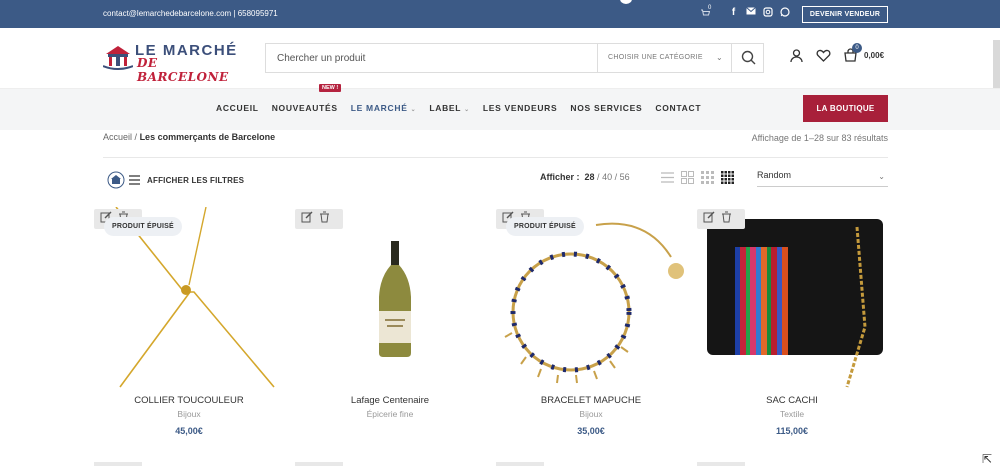 The height and width of the screenshot is (466, 1000). What do you see at coordinates (678, 108) in the screenshot?
I see `nav-item-contact: CONTACT` at bounding box center [678, 108].